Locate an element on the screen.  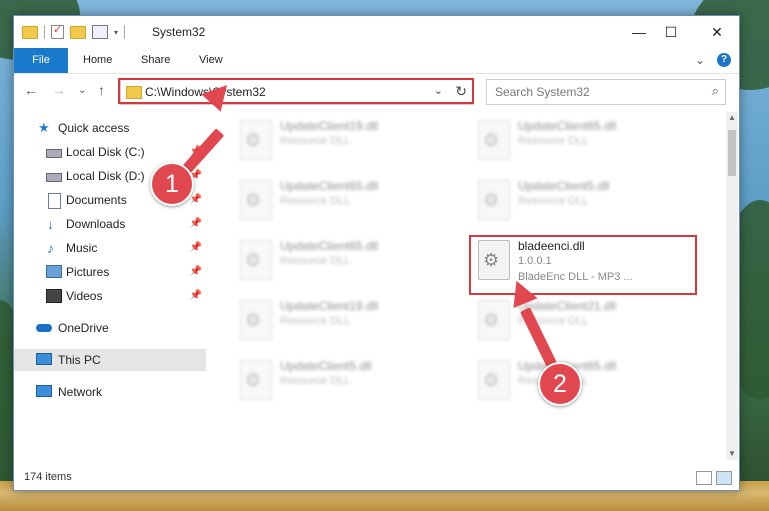
scroll-thumb is located at coordinates (732, 153).